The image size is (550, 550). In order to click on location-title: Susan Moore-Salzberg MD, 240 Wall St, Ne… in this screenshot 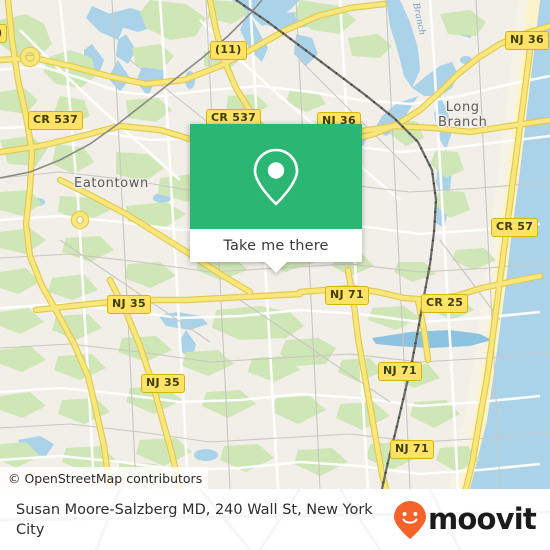, I will do `click(194, 519)`.